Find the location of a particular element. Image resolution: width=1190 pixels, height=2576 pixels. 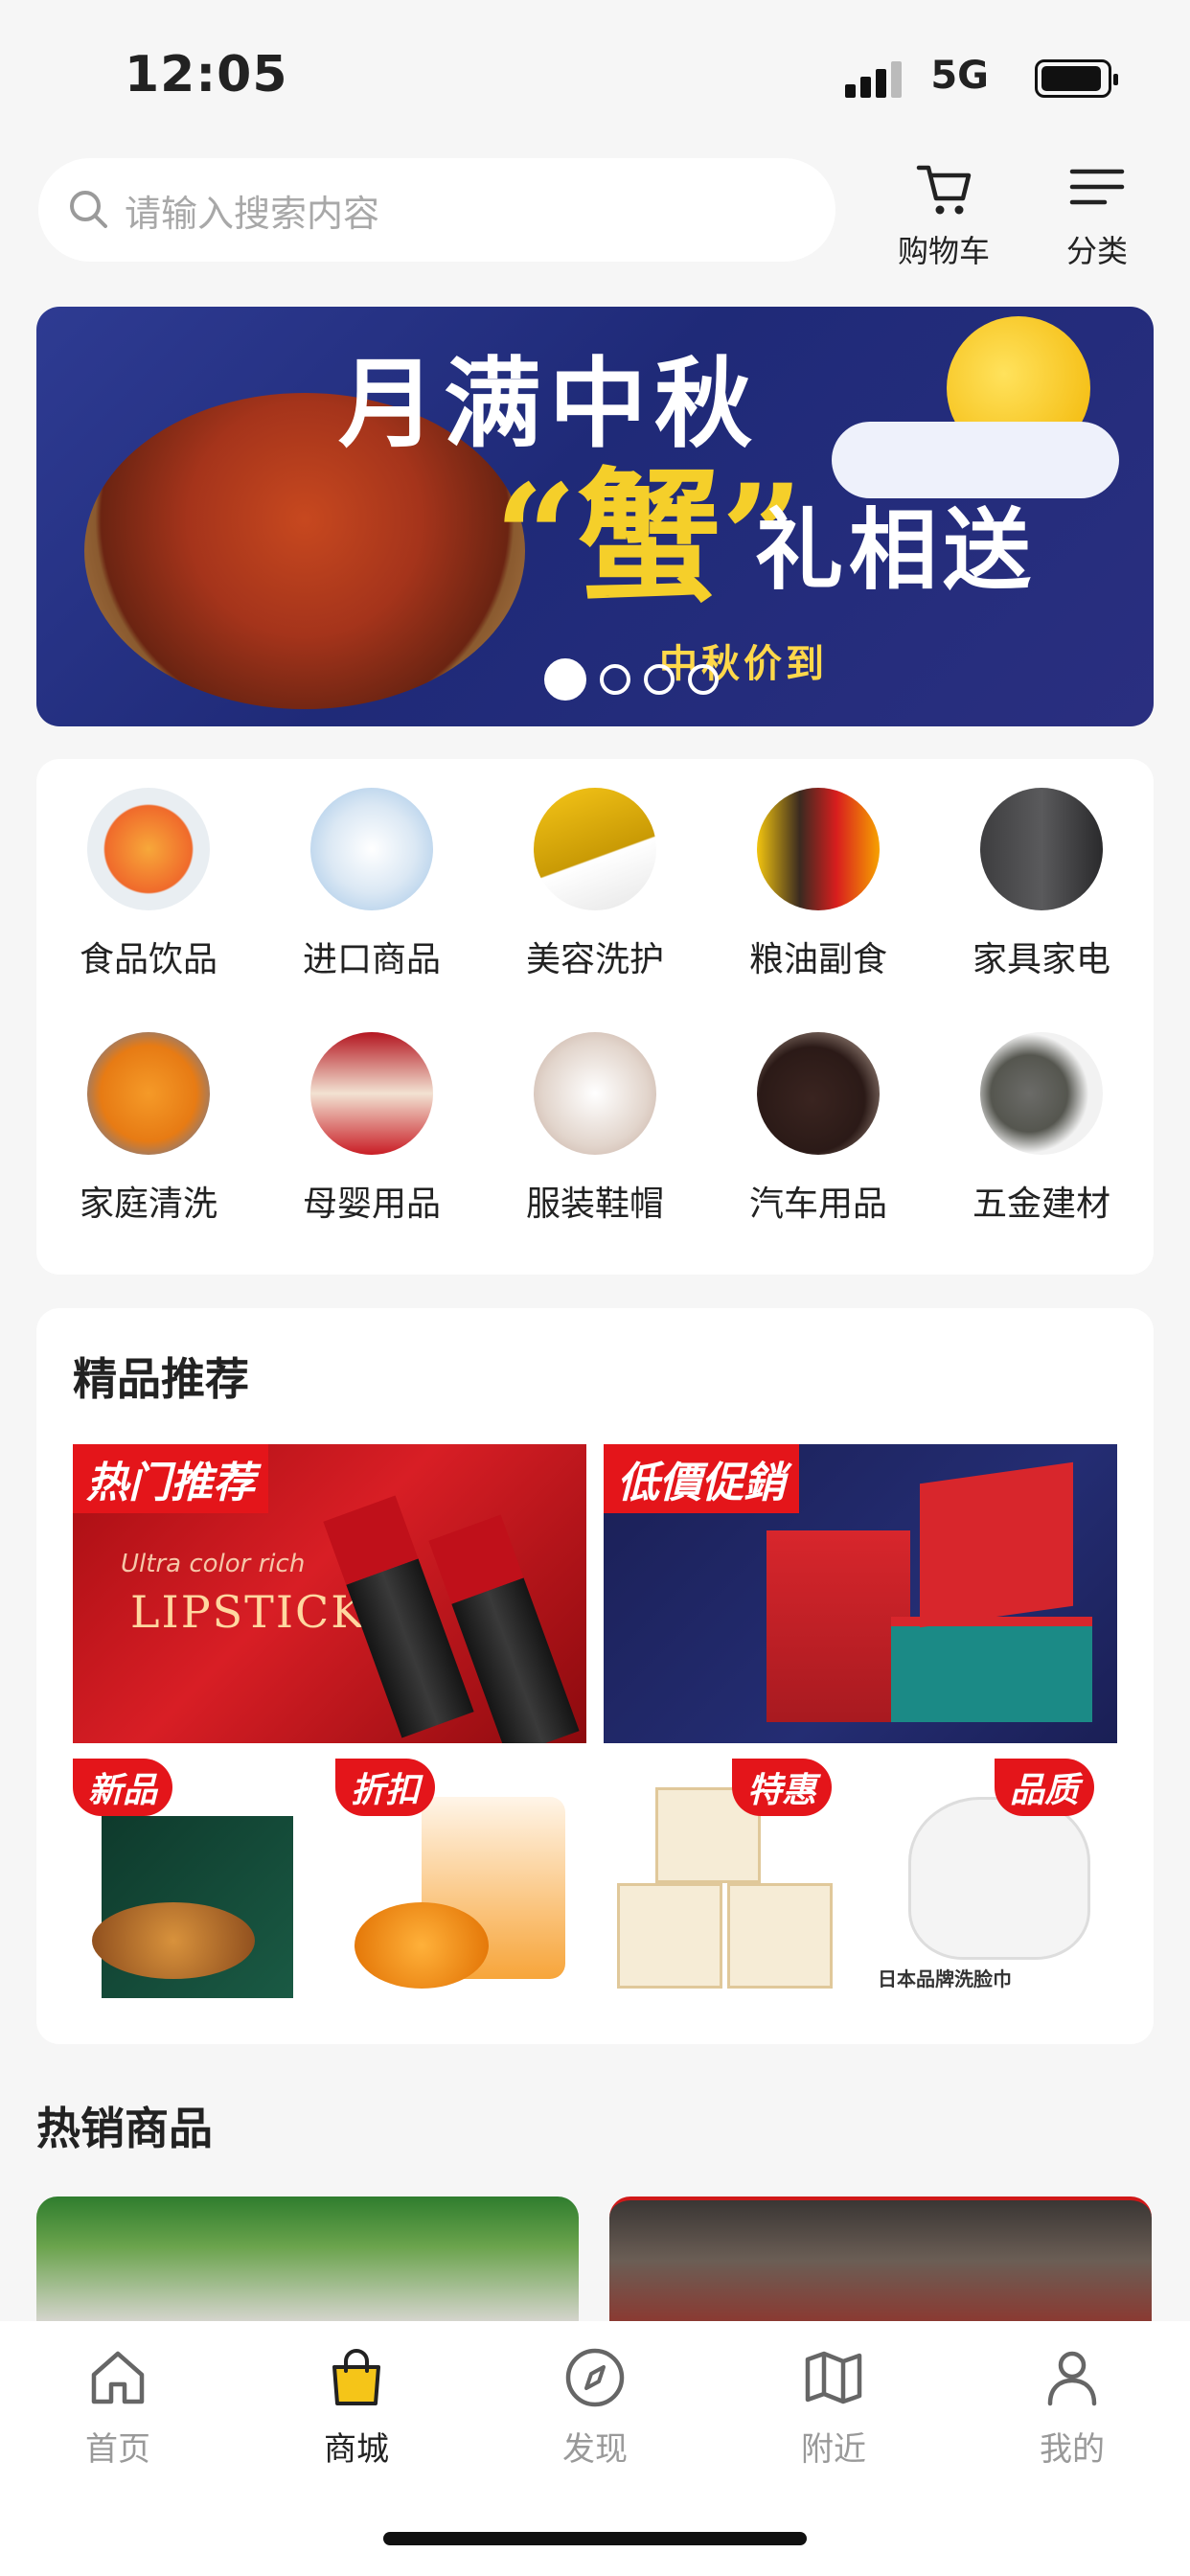

category-item: 家具家电 is located at coordinates (1041, 884).